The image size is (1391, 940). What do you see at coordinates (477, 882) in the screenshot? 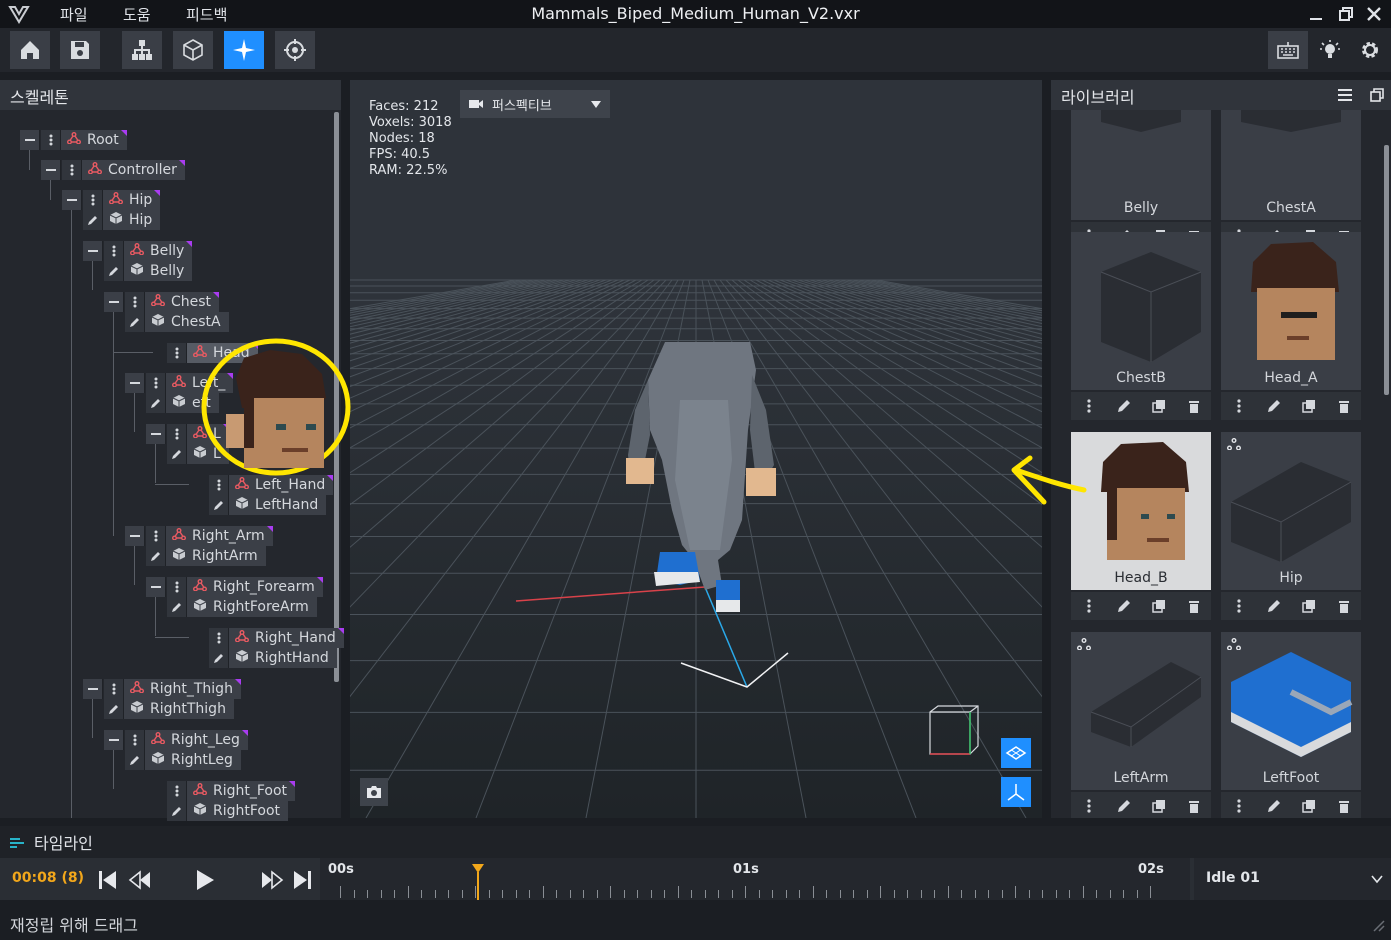
I see `playhead` at bounding box center [477, 882].